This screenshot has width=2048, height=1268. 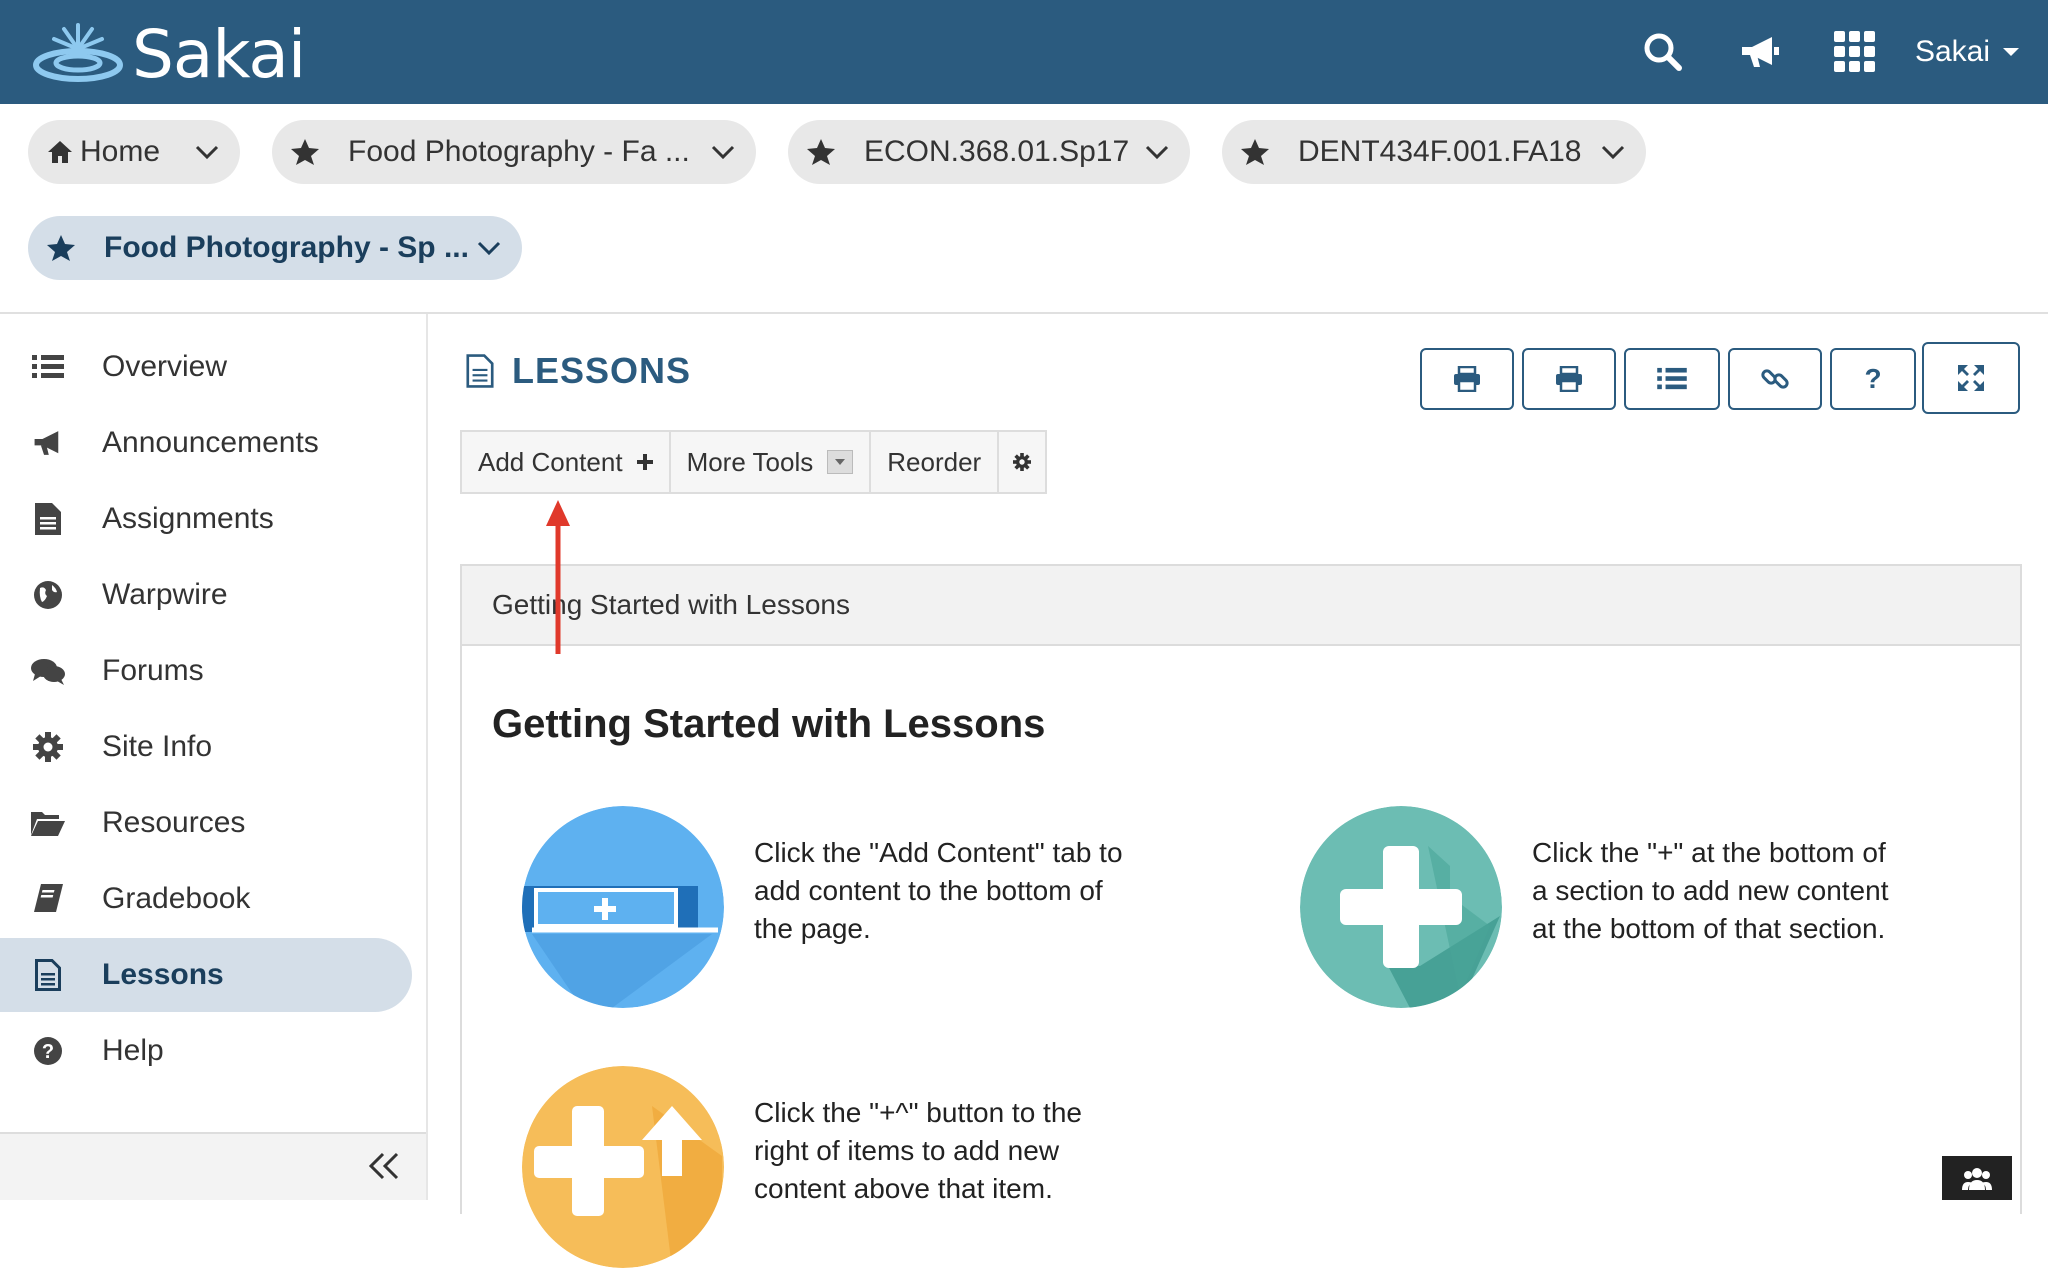 I want to click on expand-icon, so click(x=1971, y=378).